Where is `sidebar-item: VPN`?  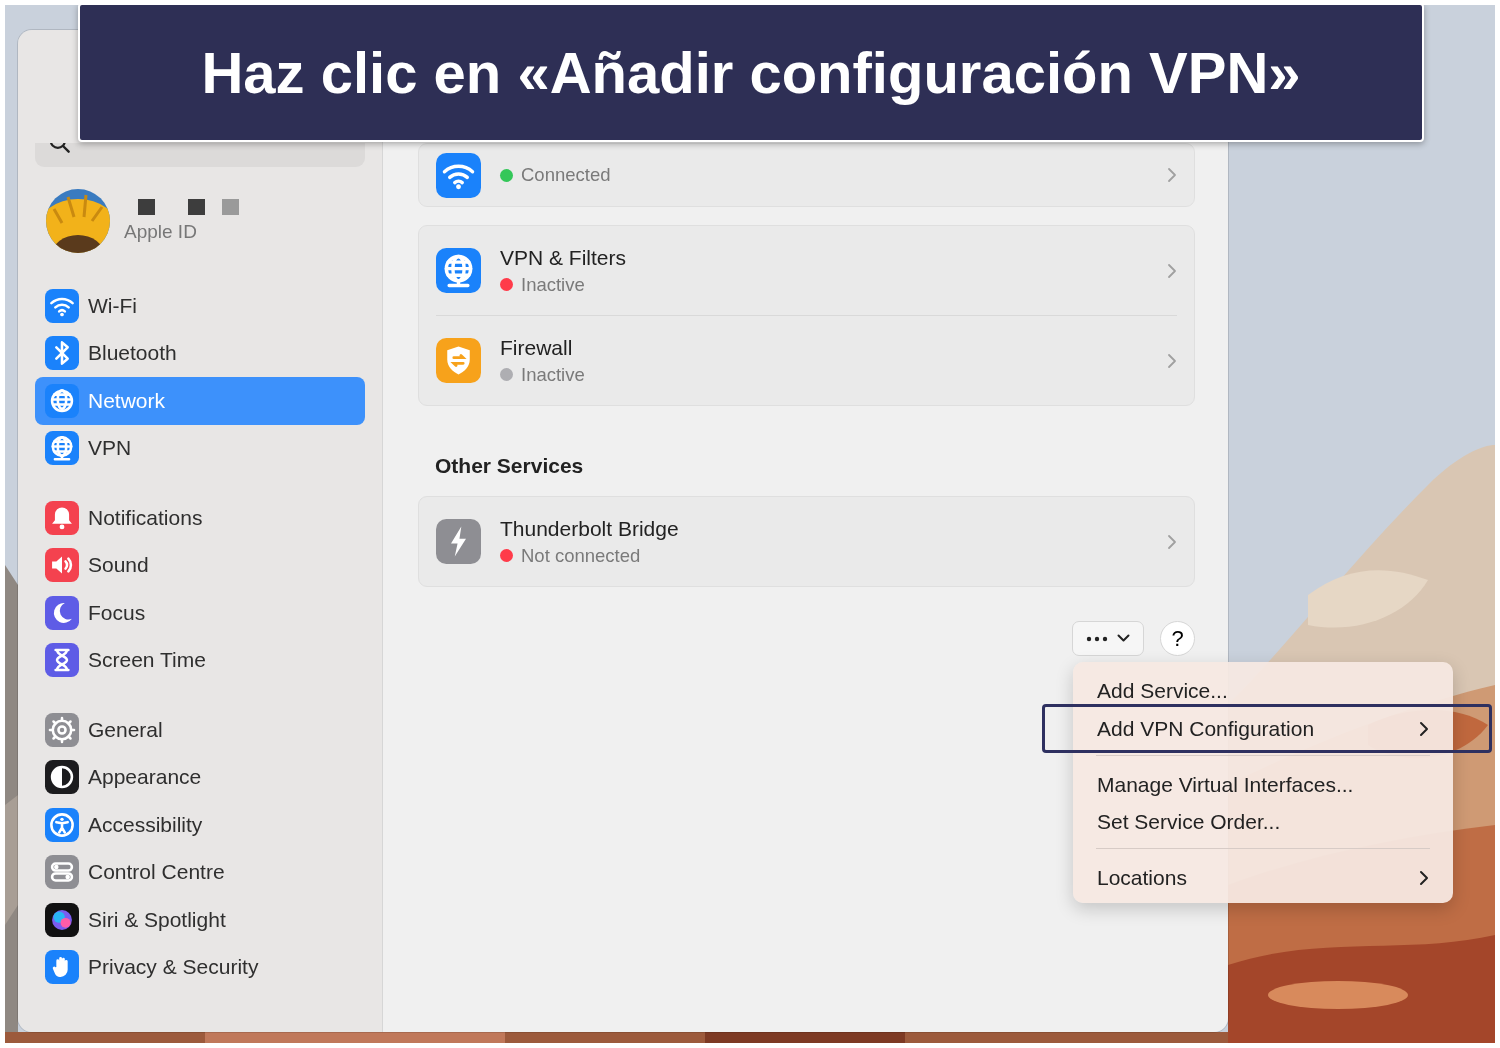
sidebar-item: VPN is located at coordinates (200, 448).